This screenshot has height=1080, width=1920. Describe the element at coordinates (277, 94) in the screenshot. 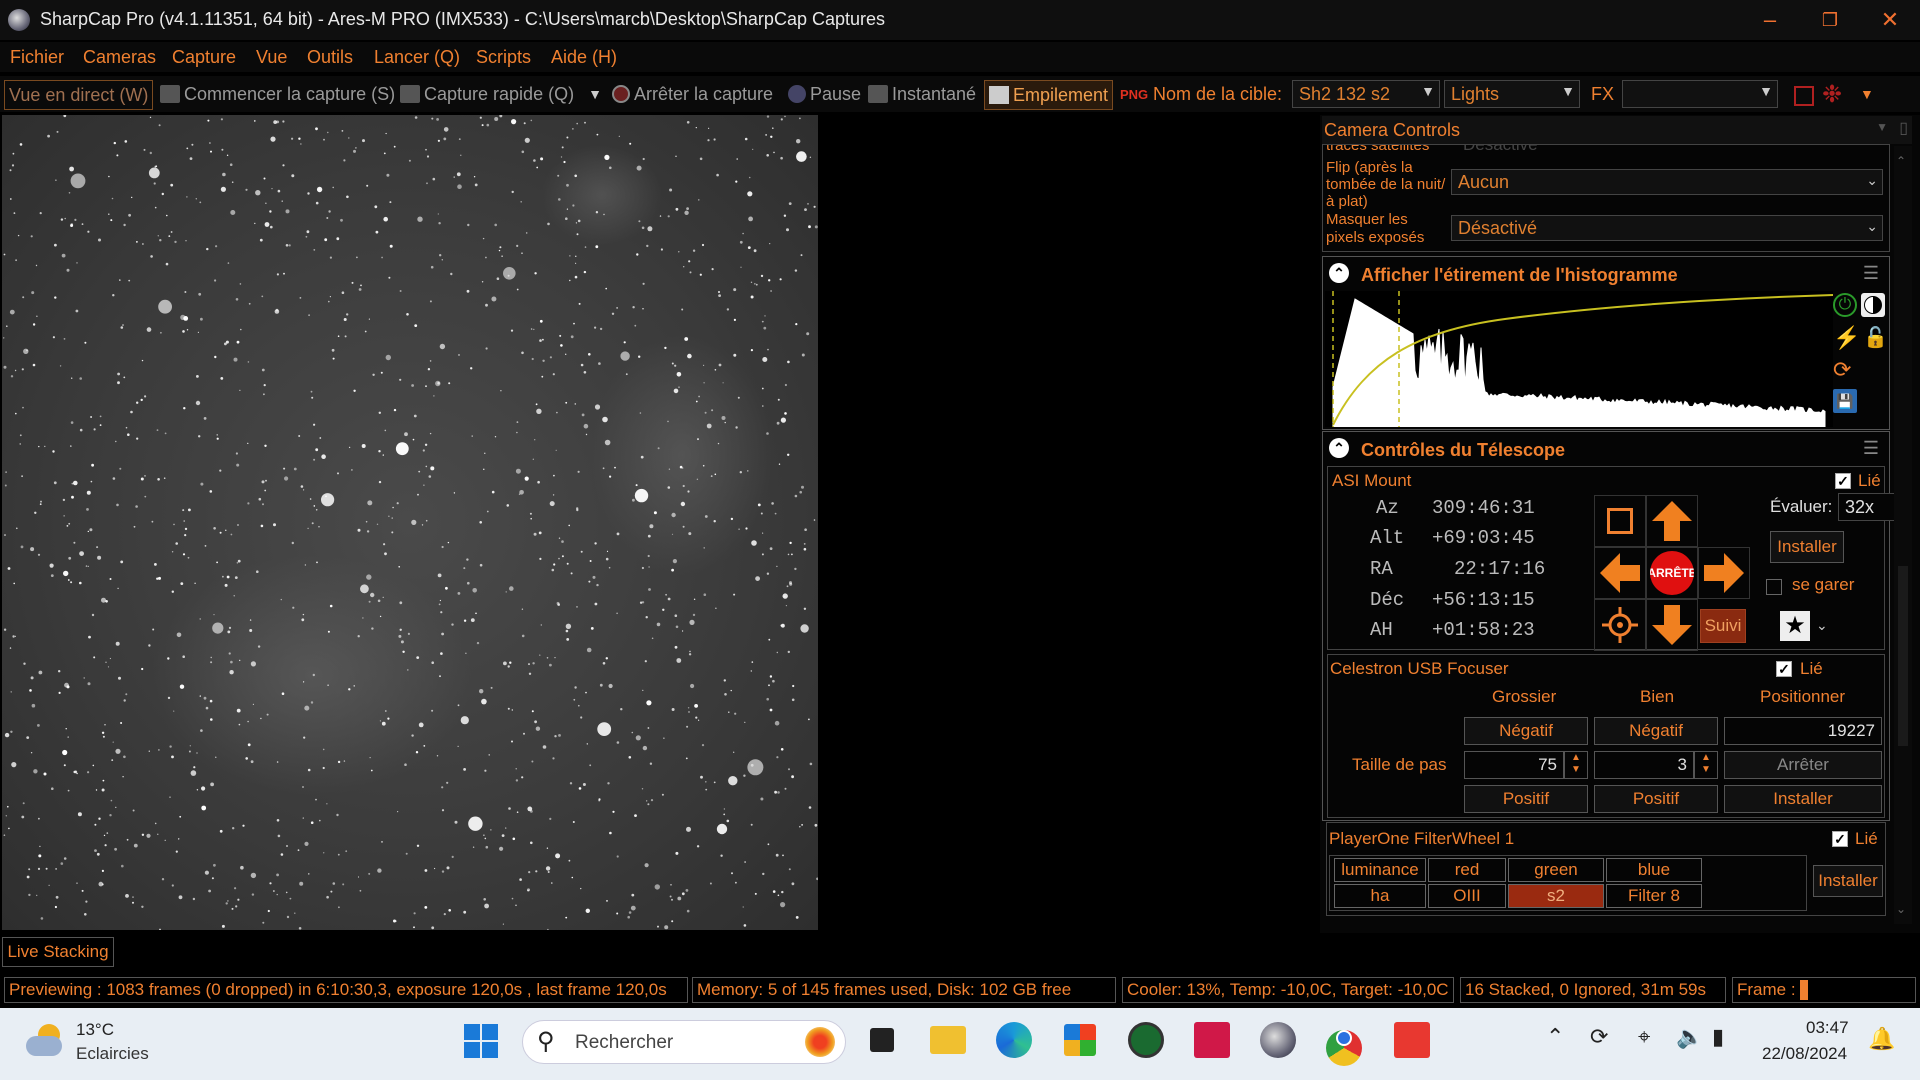

I see `start-capture-button: Commencer la capture (S)` at that location.